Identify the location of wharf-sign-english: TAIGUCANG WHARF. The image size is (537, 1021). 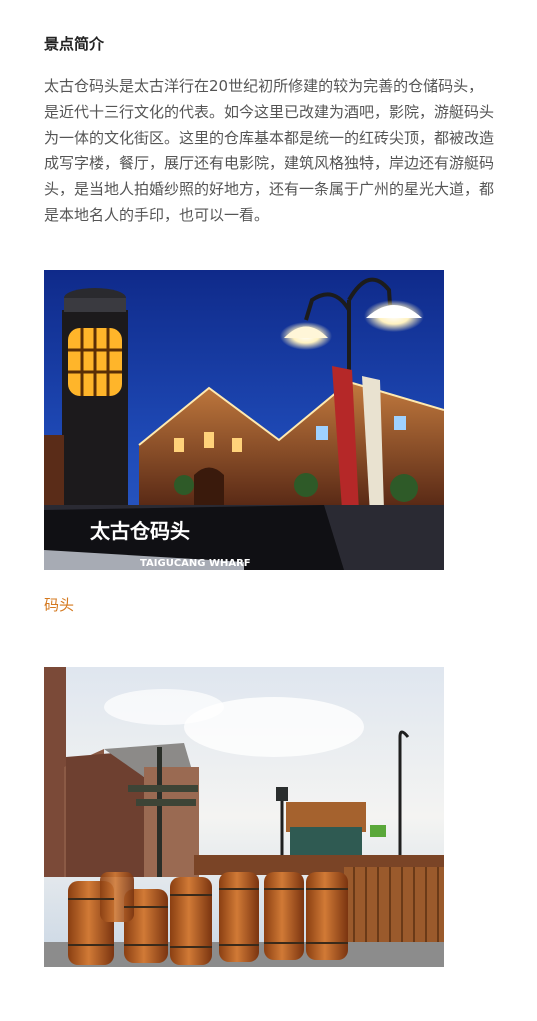
(195, 563).